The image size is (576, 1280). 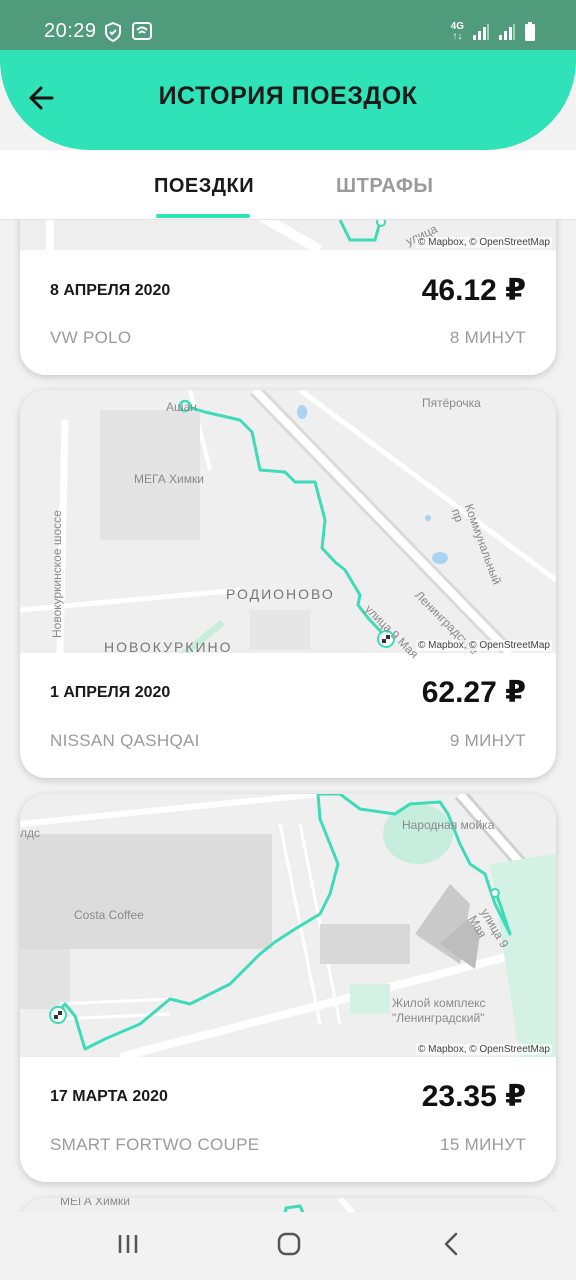 What do you see at coordinates (70, 31) in the screenshot?
I see `status-time: 20:29` at bounding box center [70, 31].